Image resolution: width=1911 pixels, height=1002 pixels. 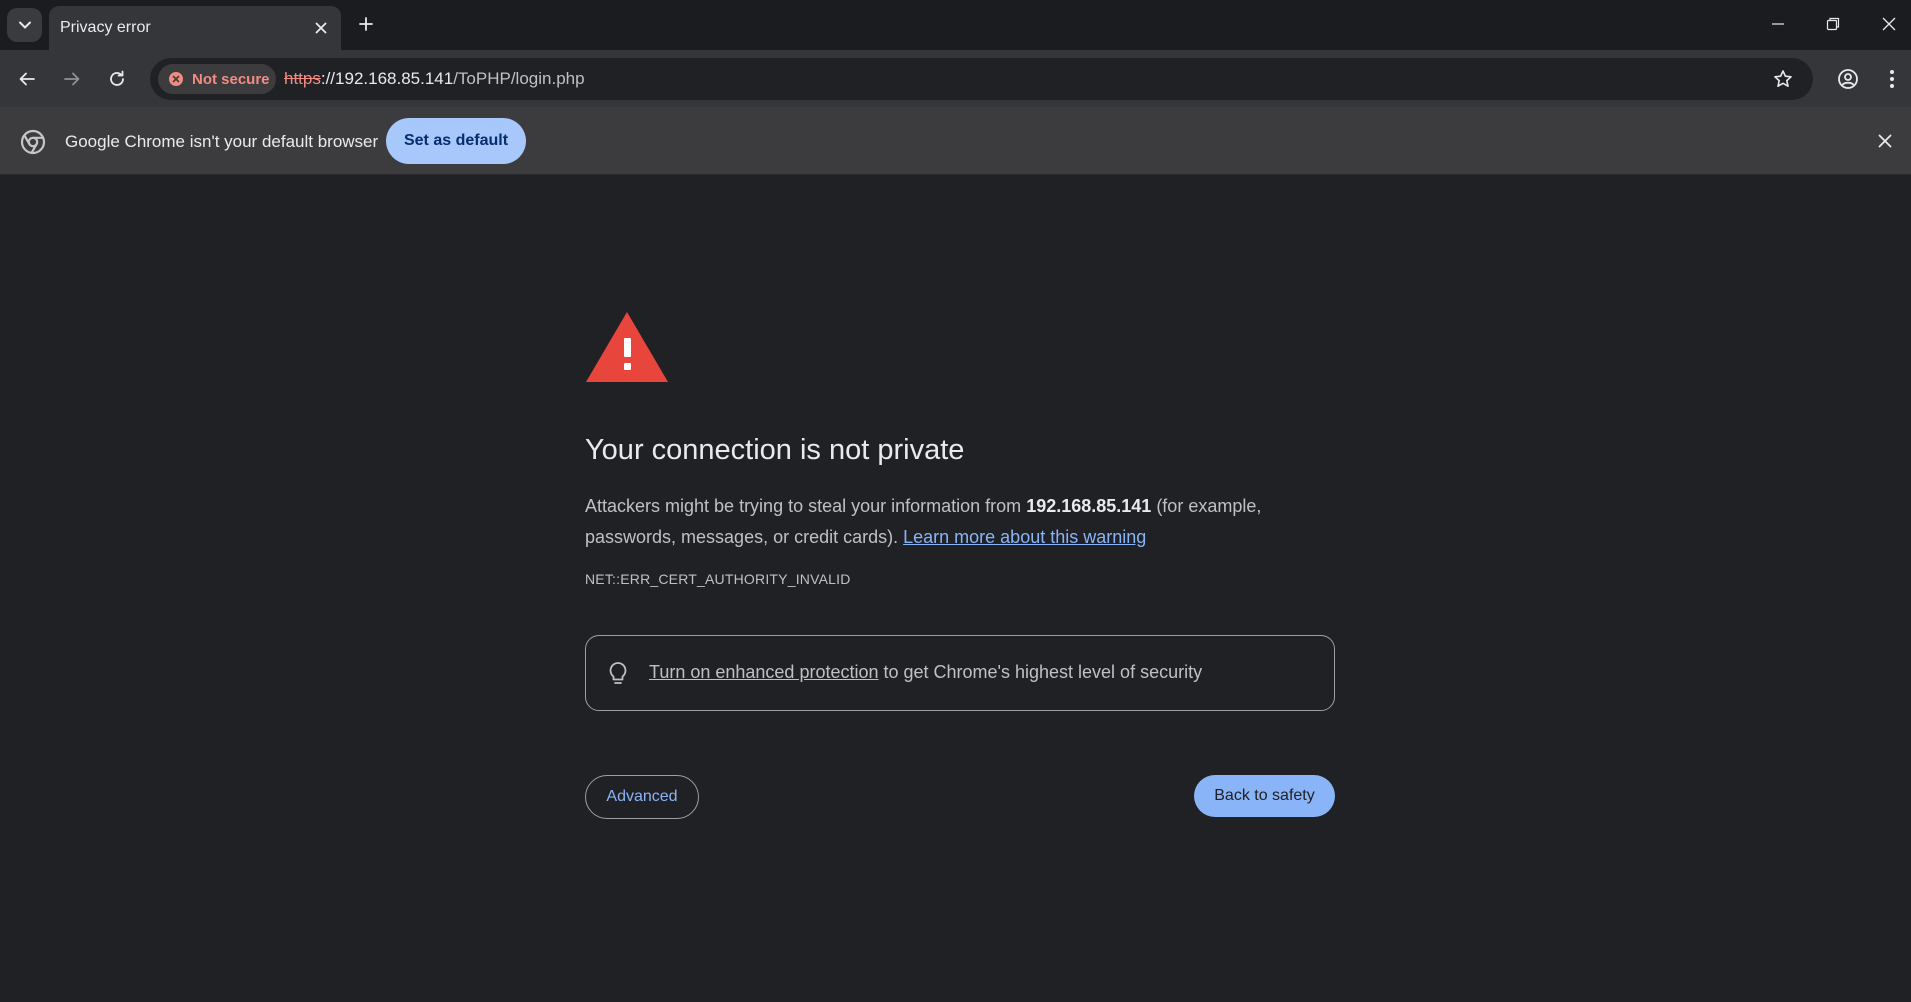 I want to click on forward-button, so click(x=72, y=79).